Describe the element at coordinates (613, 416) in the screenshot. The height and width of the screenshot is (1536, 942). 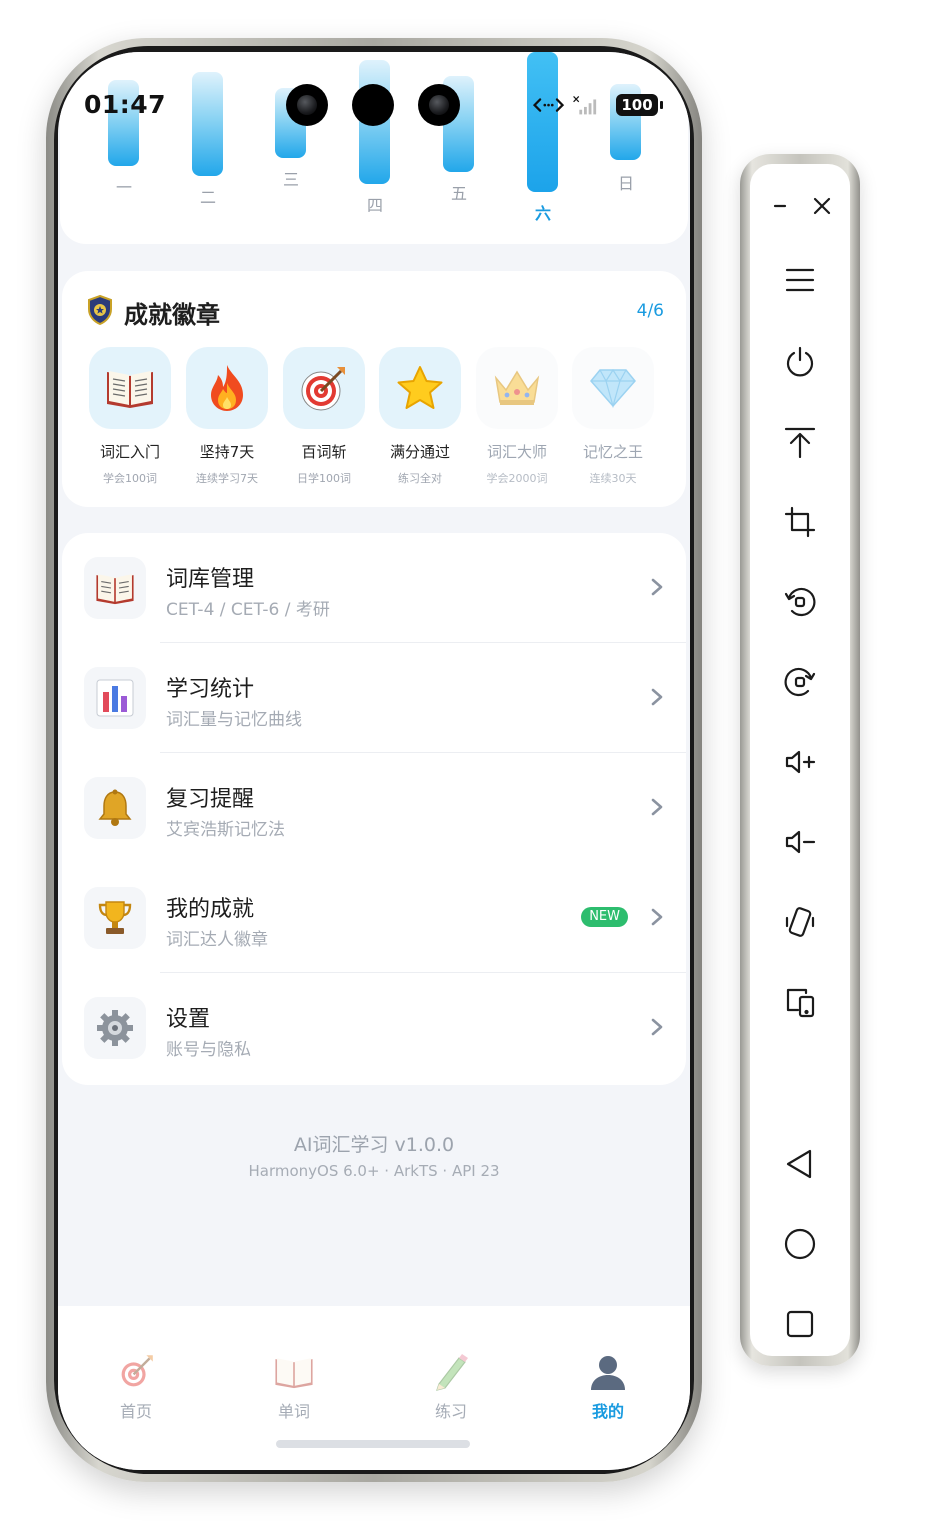
I see `badge-item-locked: 记忆之王 连续30天` at that location.